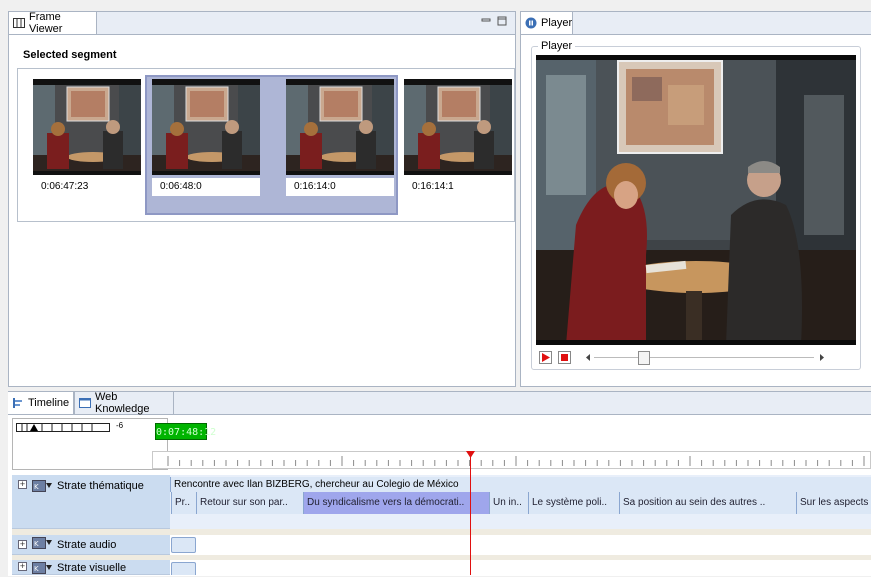 The height and width of the screenshot is (577, 871). Describe the element at coordinates (91, 502) in the screenshot. I see `stratum-header-thematique: + K Strate thématique` at that location.